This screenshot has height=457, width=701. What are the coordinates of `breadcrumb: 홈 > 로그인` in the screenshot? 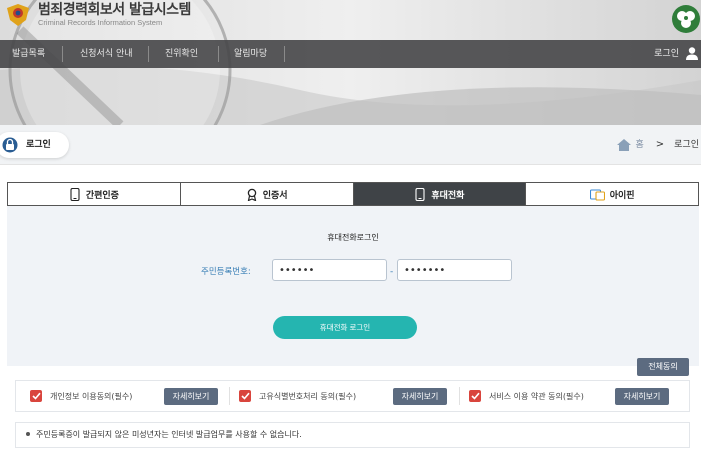 It's located at (658, 145).